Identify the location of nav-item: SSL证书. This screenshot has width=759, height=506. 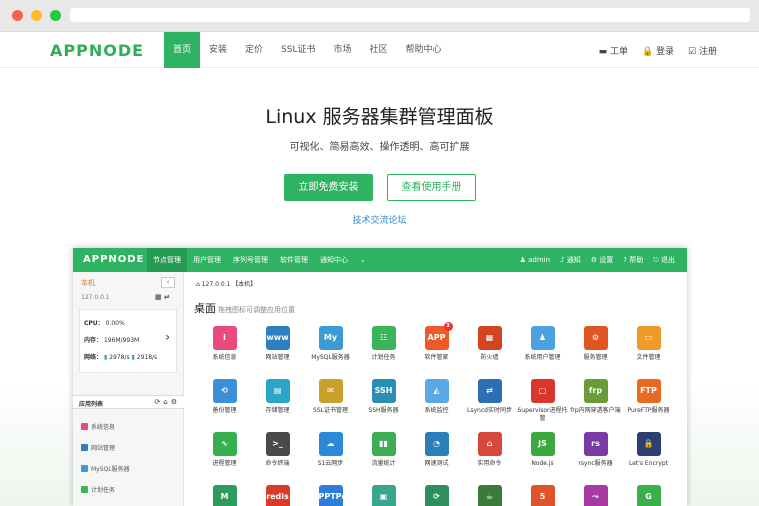
(298, 50).